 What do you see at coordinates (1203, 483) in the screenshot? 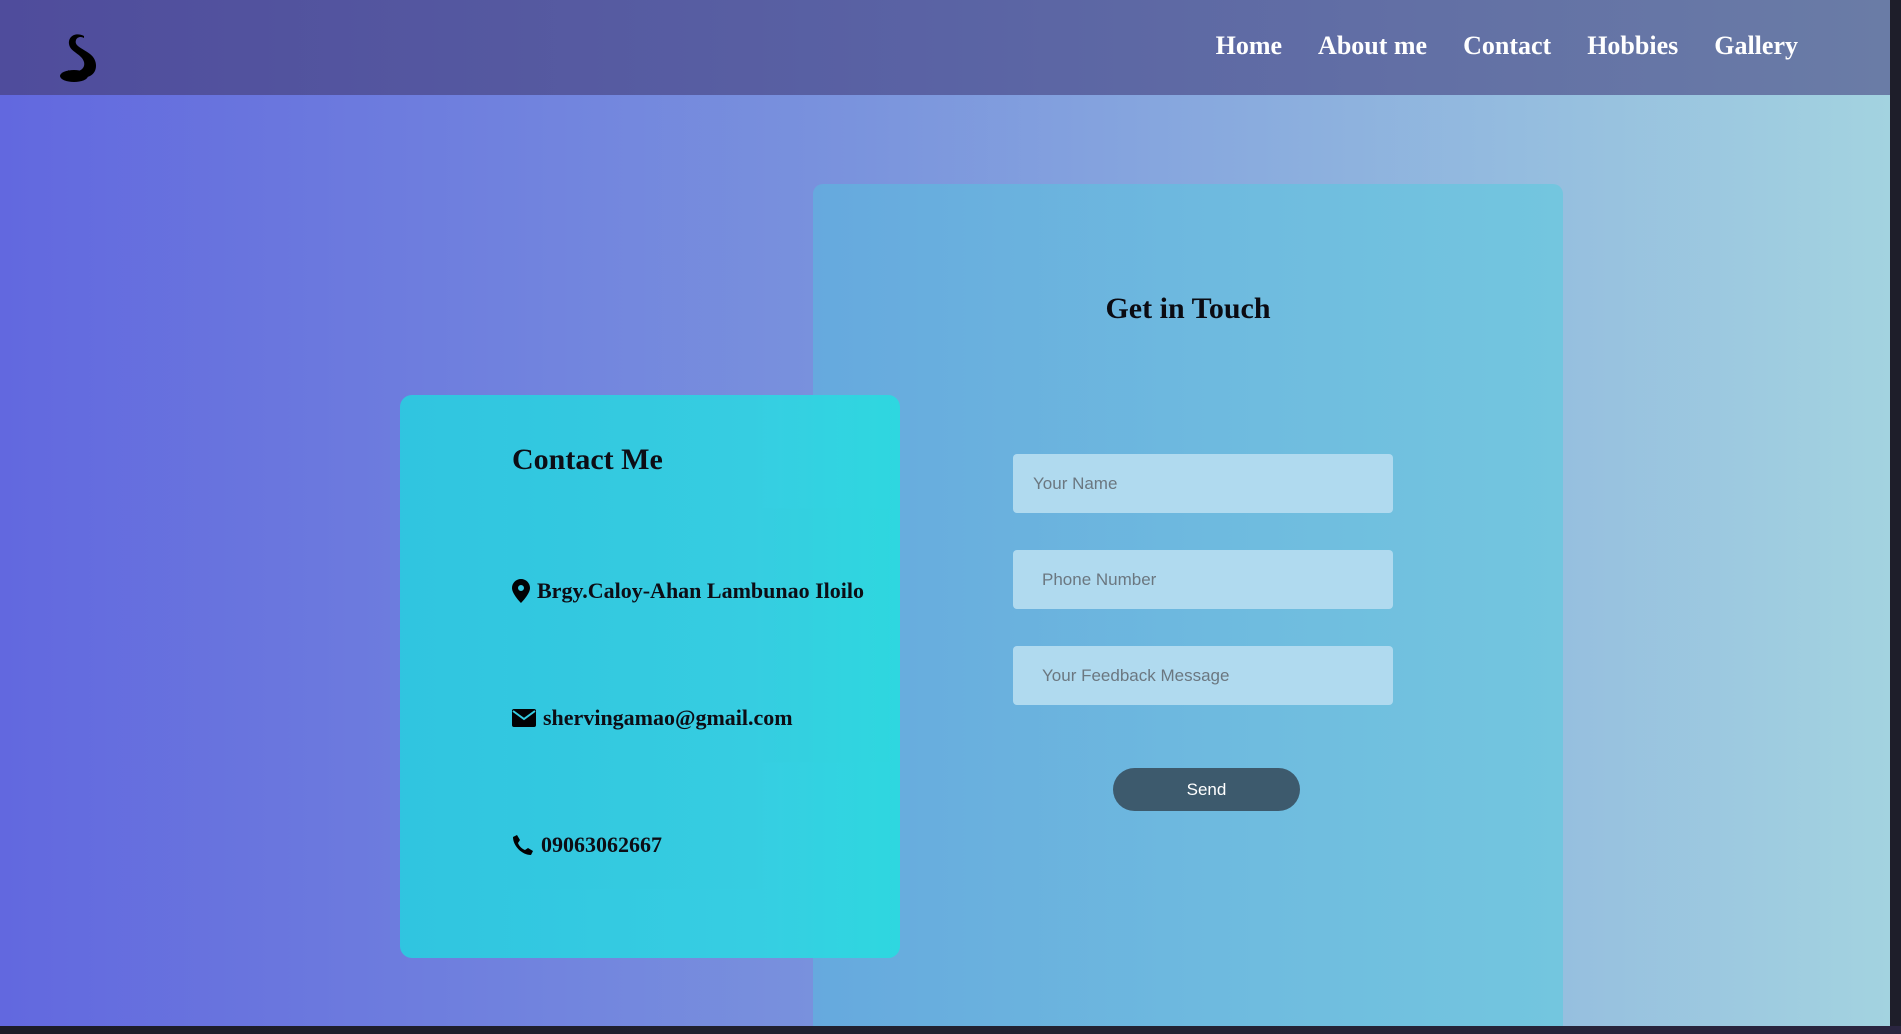
I see `name-input` at bounding box center [1203, 483].